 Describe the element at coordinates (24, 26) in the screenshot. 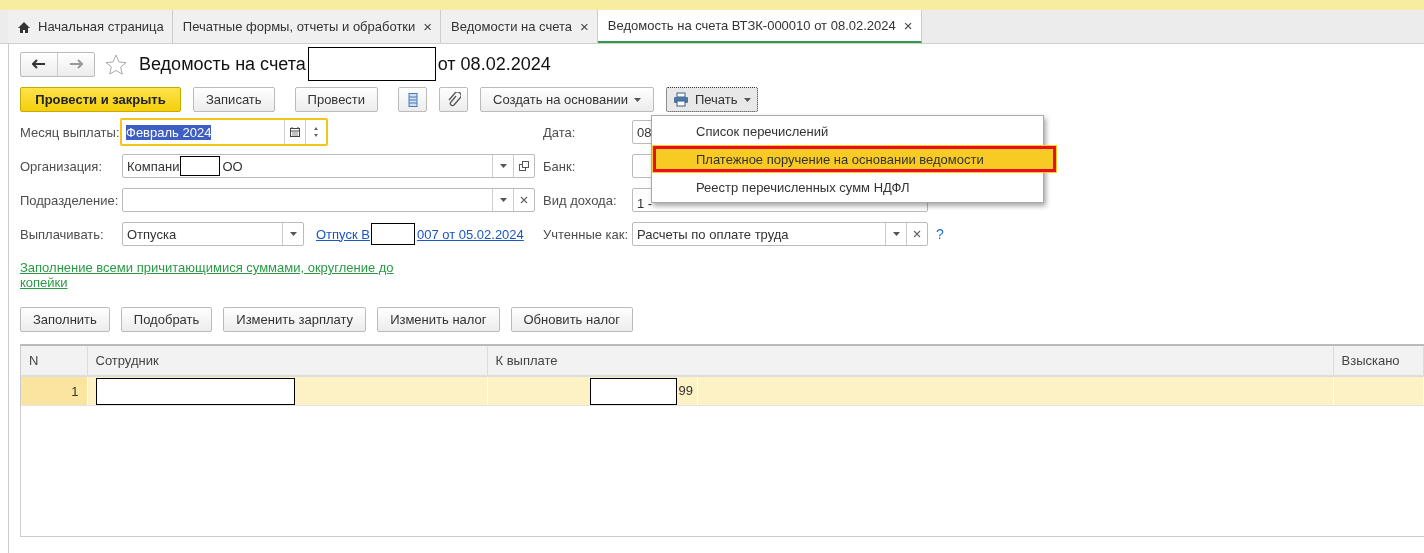

I see `home-icon` at that location.